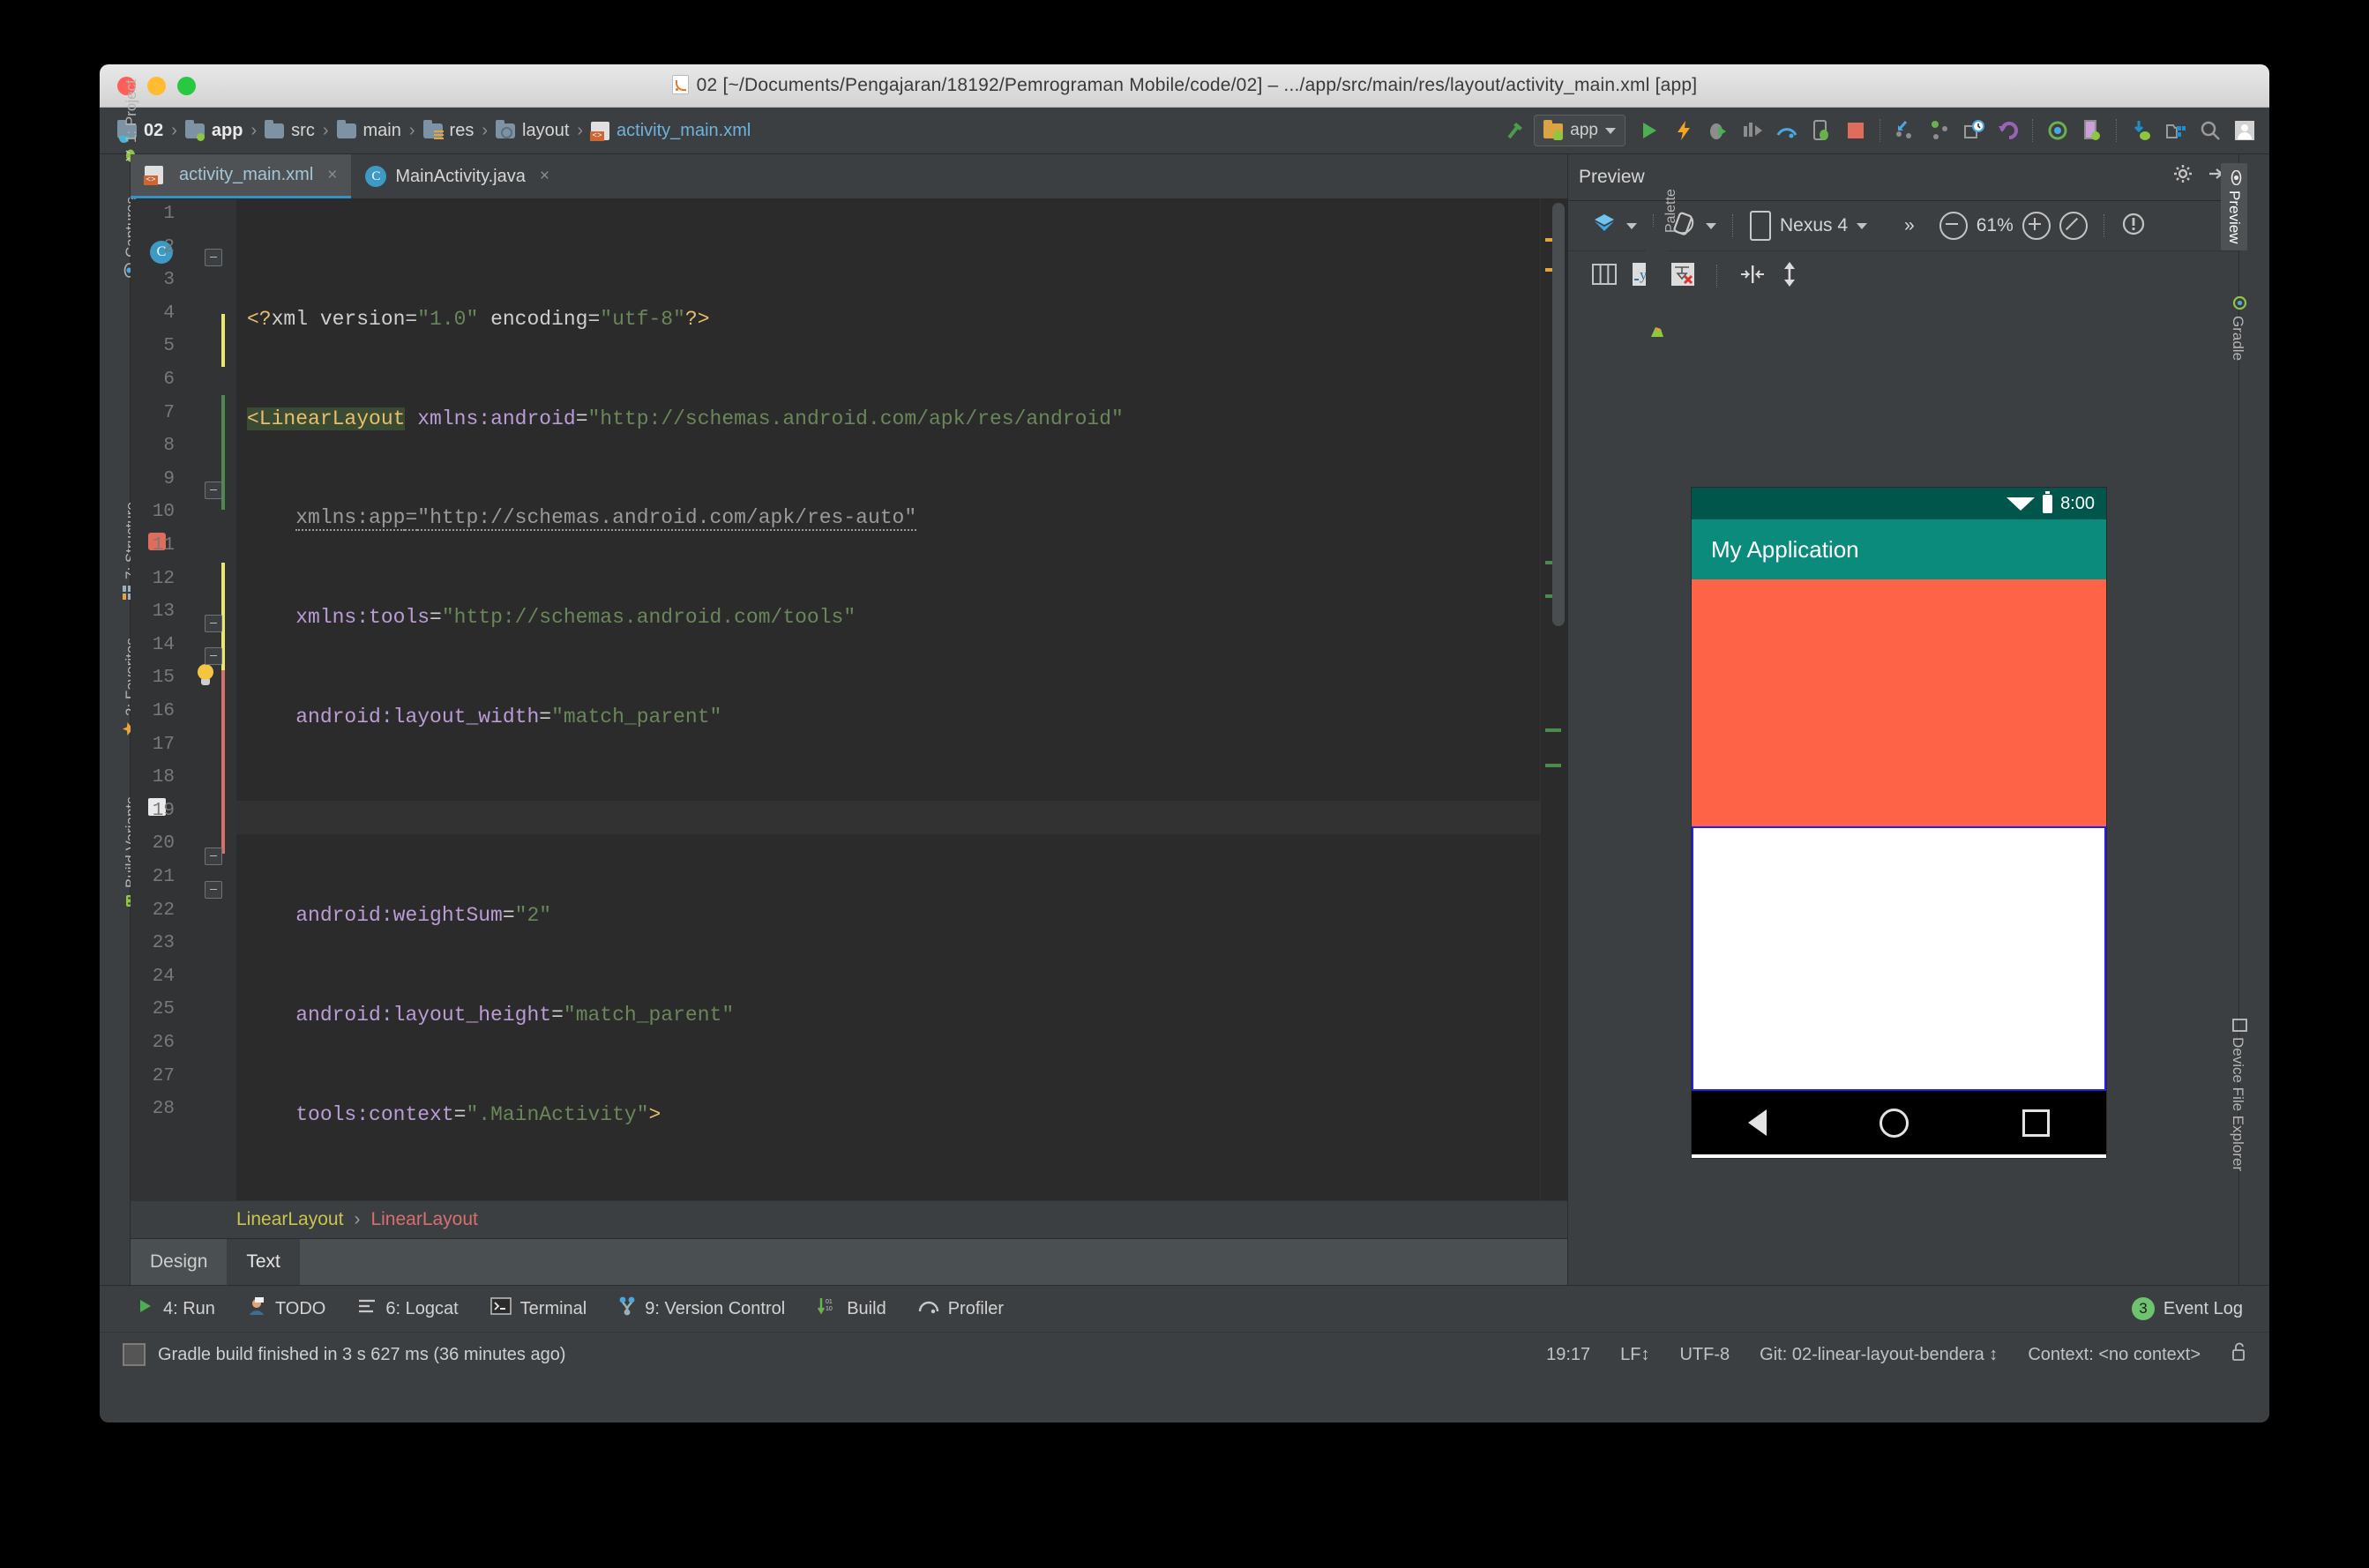  I want to click on breadcrumb-item-layout: layout, so click(532, 130).